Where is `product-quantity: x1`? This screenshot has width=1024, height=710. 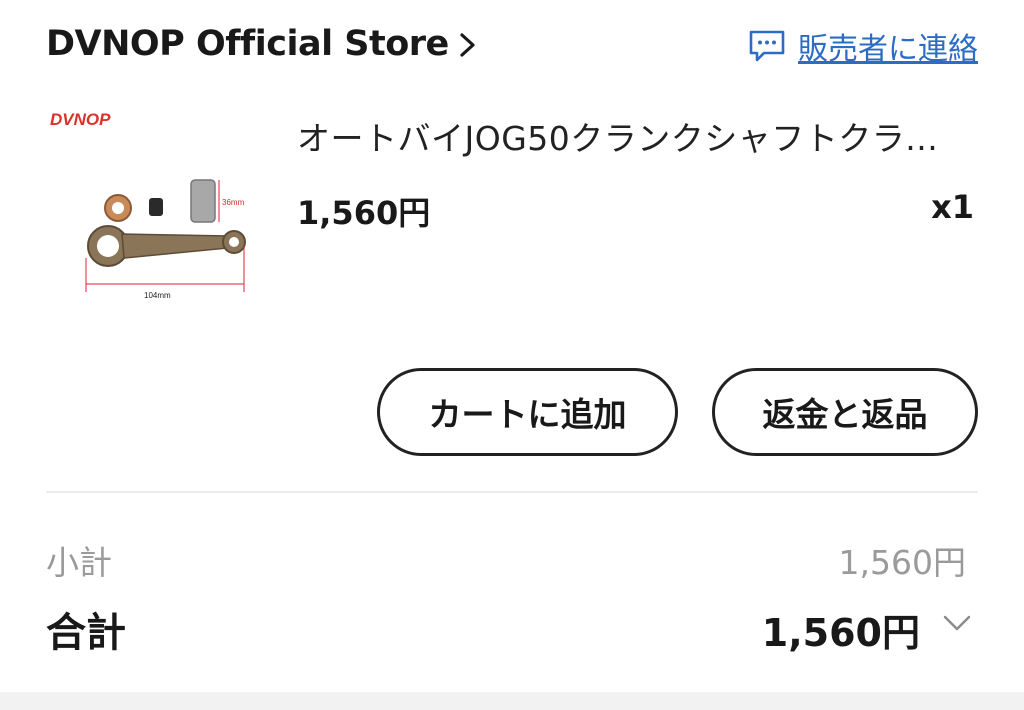
product-quantity: x1 is located at coordinates (952, 207).